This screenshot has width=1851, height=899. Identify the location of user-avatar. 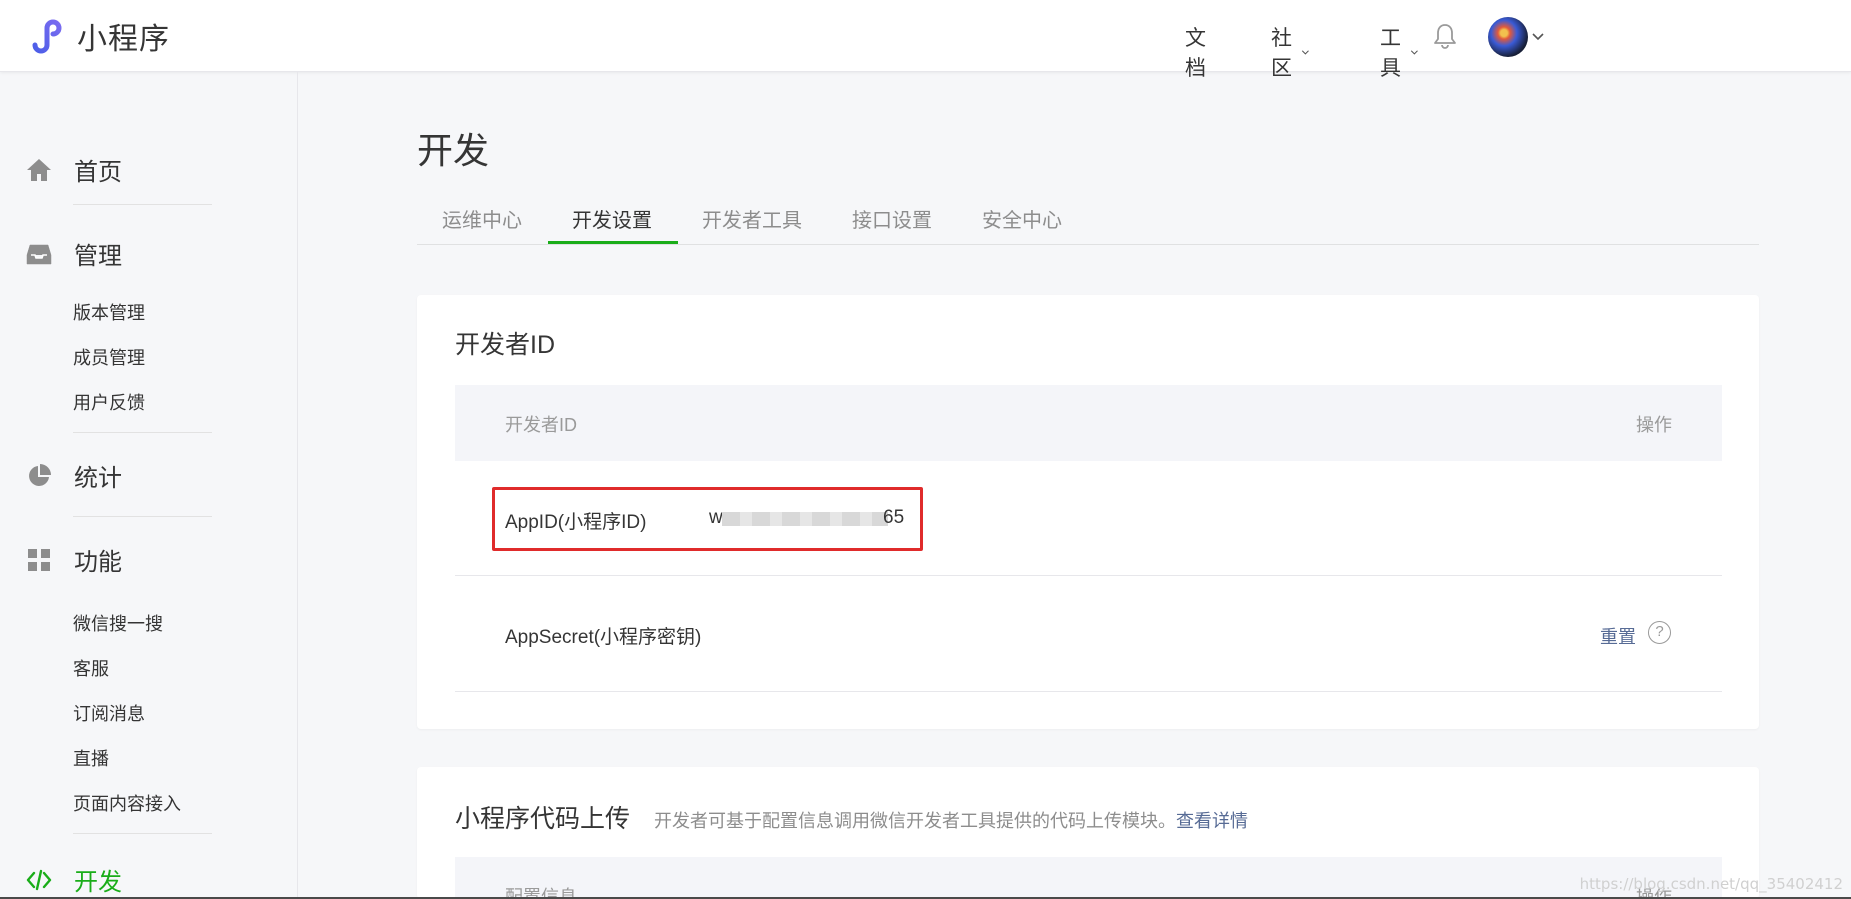
(1508, 37).